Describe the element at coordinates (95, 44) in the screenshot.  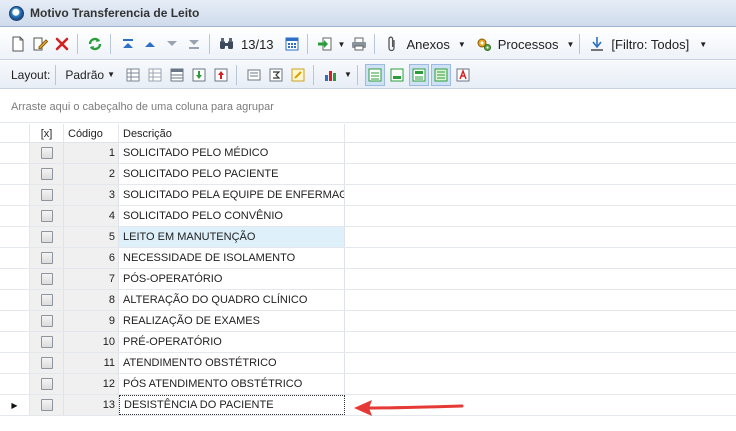
I see `refresh-icon` at that location.